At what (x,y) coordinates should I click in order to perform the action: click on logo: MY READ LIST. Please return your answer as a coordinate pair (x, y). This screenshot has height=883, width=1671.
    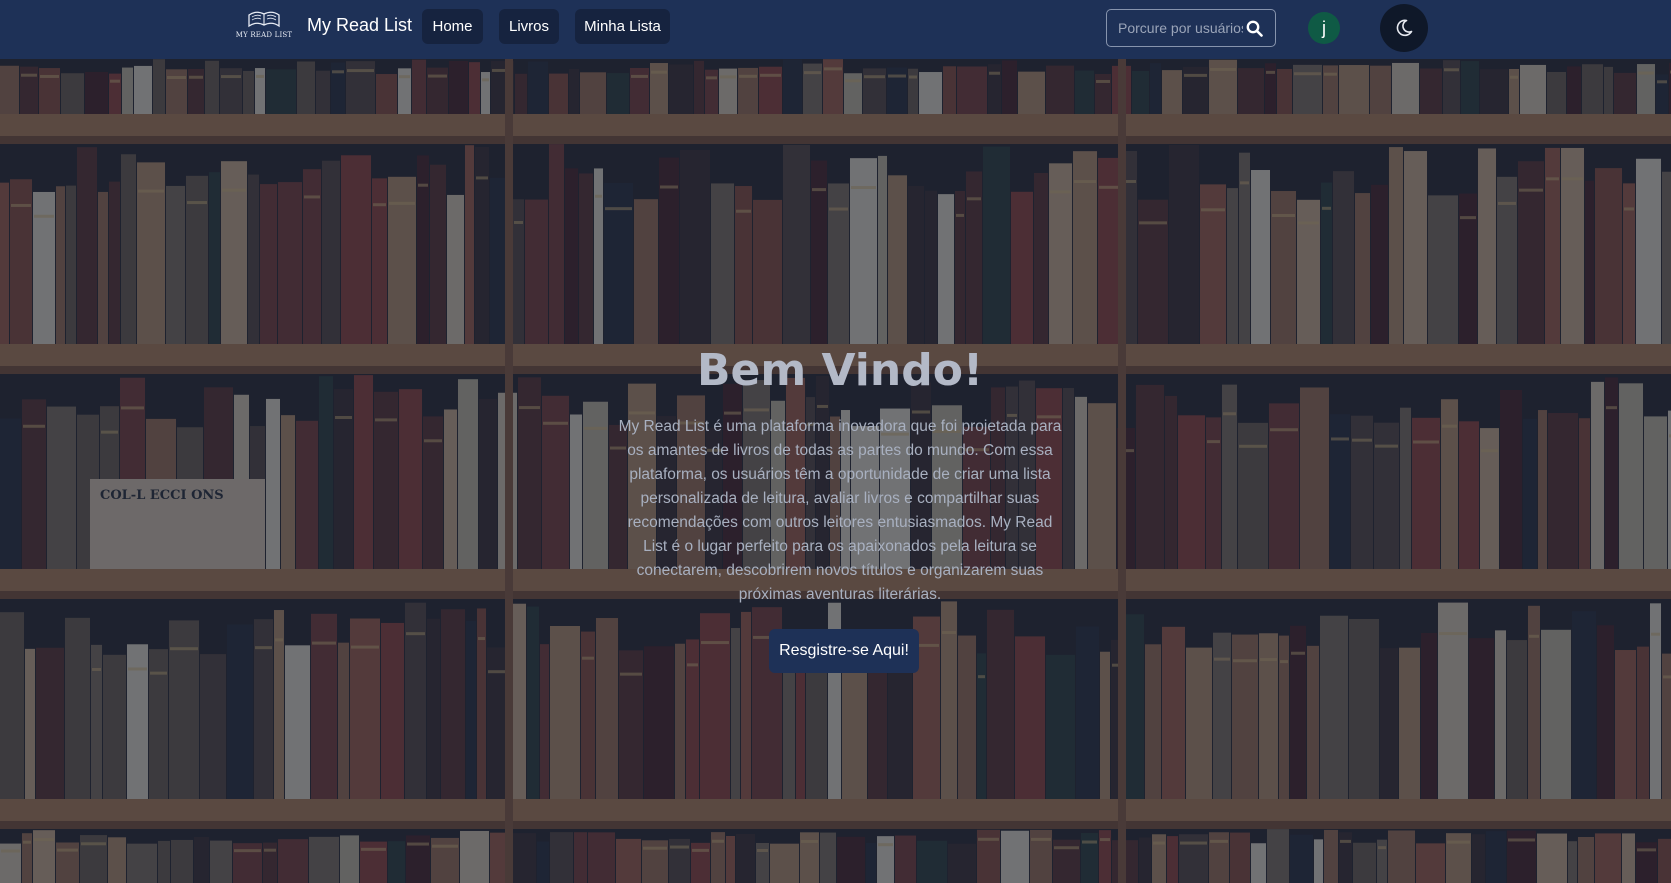
    Looking at the image, I should click on (264, 26).